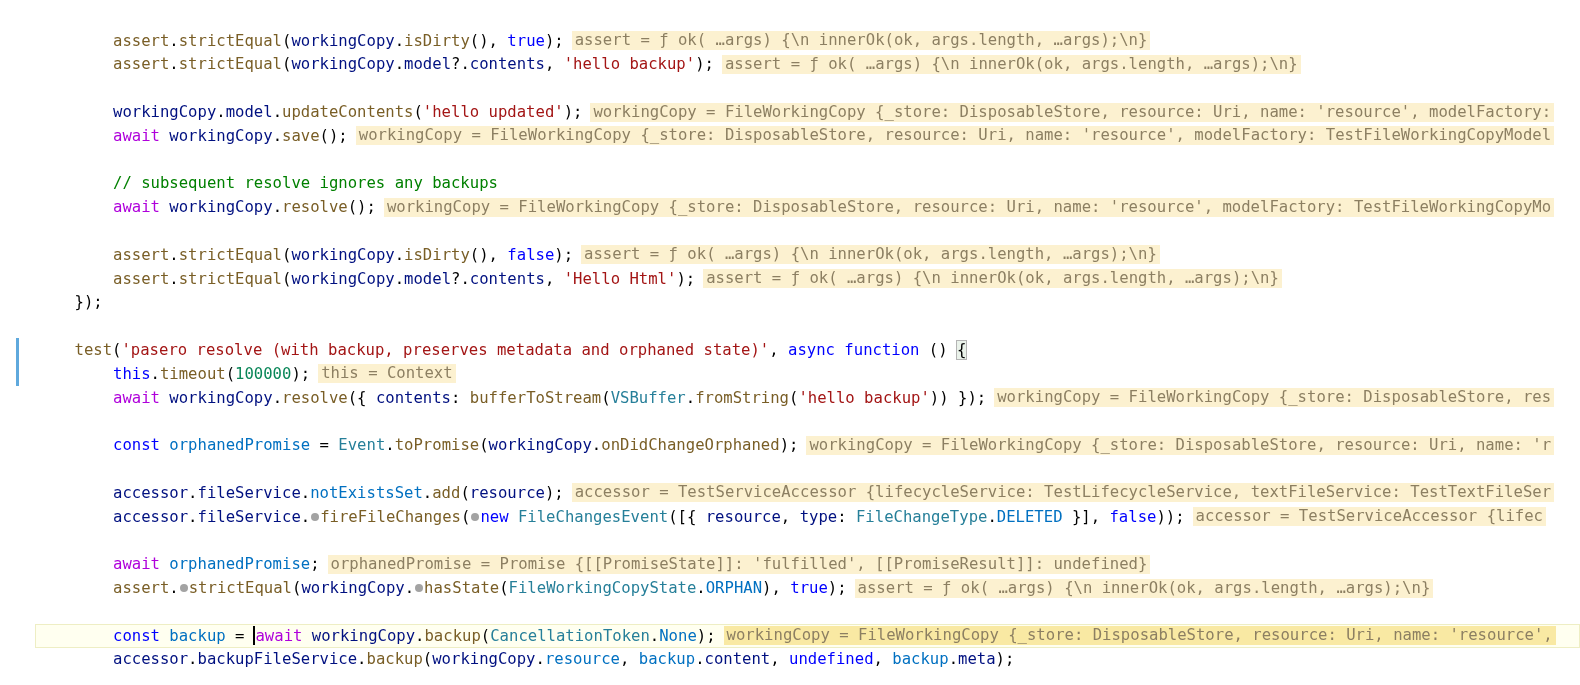 Image resolution: width=1580 pixels, height=685 pixels. Describe the element at coordinates (1369, 517) in the screenshot. I see `inline-hint: accessor = TestServiceAccessor {lifec` at that location.